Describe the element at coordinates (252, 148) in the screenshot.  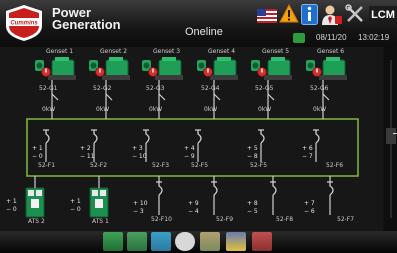
I see `counter-plus: + 5` at that location.